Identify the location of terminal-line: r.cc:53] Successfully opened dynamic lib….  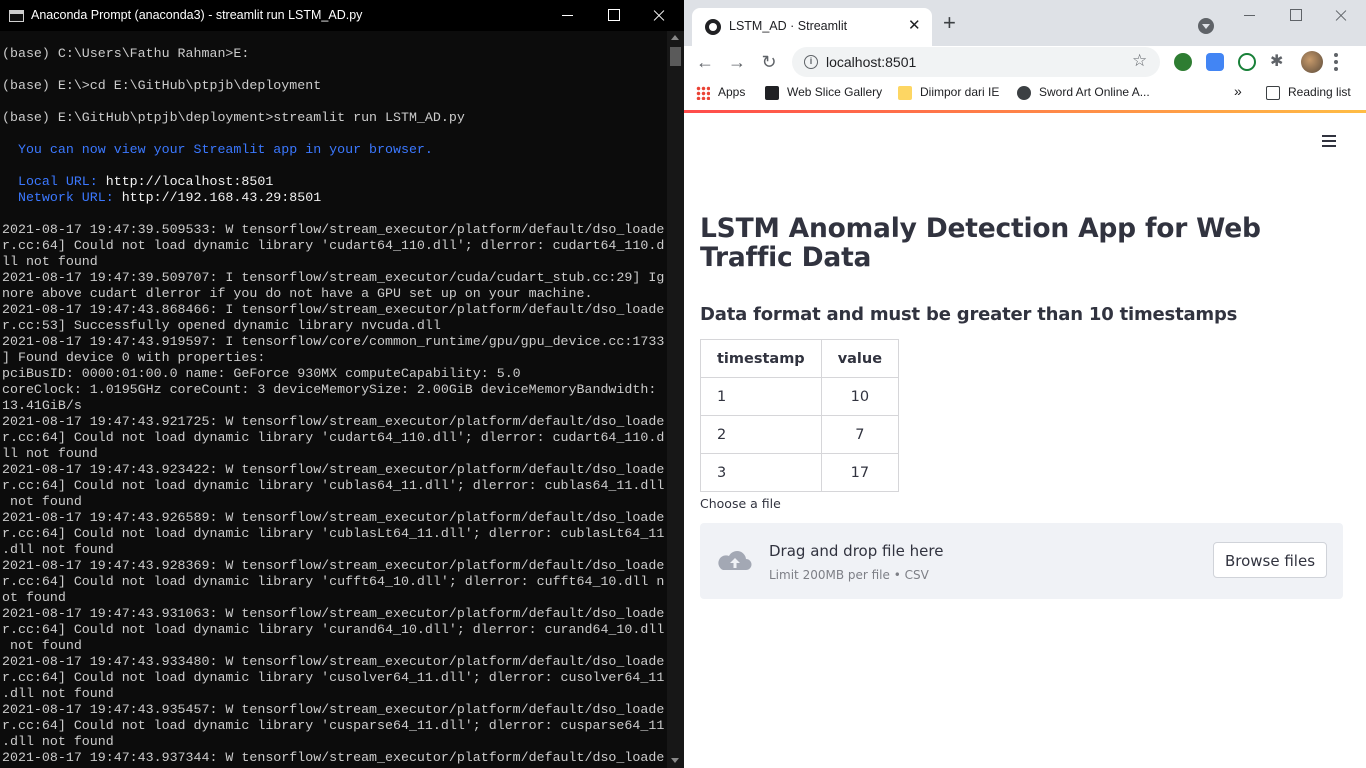
(221, 325).